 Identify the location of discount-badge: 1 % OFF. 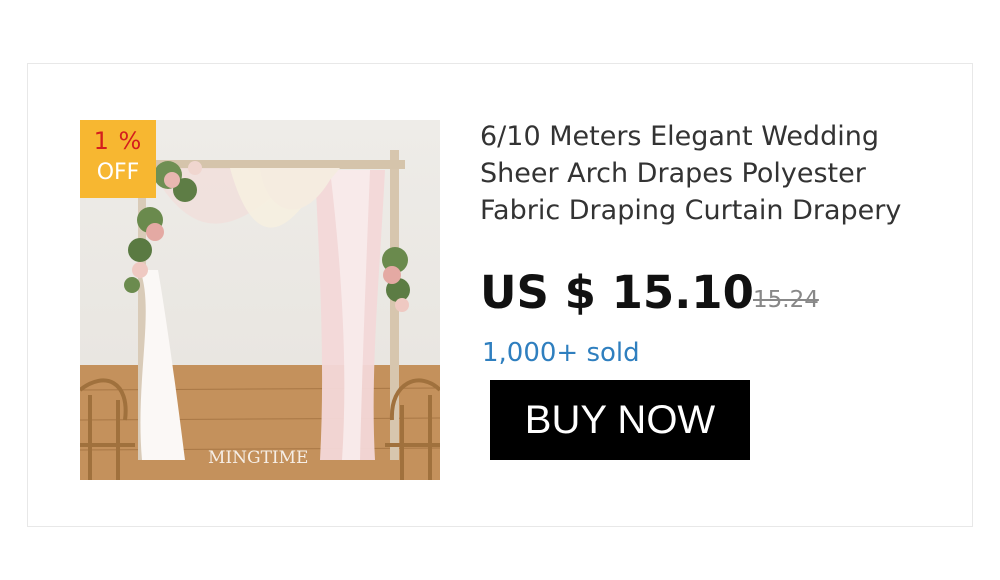
(118, 159).